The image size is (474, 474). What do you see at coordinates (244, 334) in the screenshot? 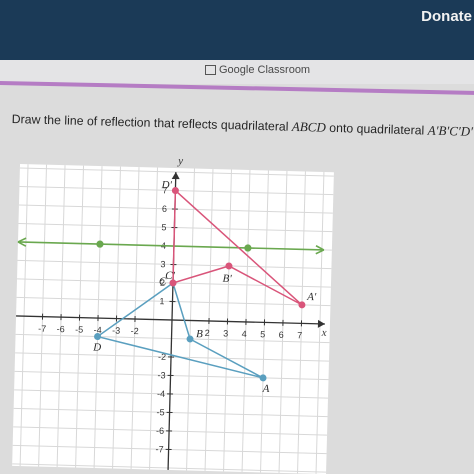
I see `x-tick-label: 4` at bounding box center [244, 334].